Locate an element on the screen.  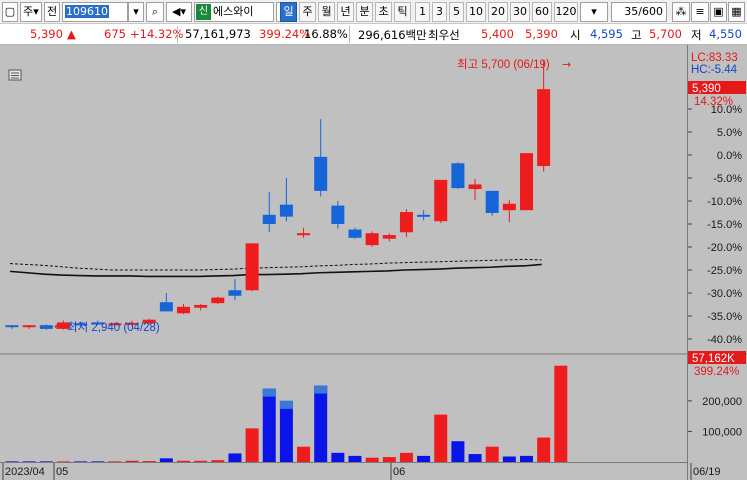
current-price: 5,390 is located at coordinates (46, 34).